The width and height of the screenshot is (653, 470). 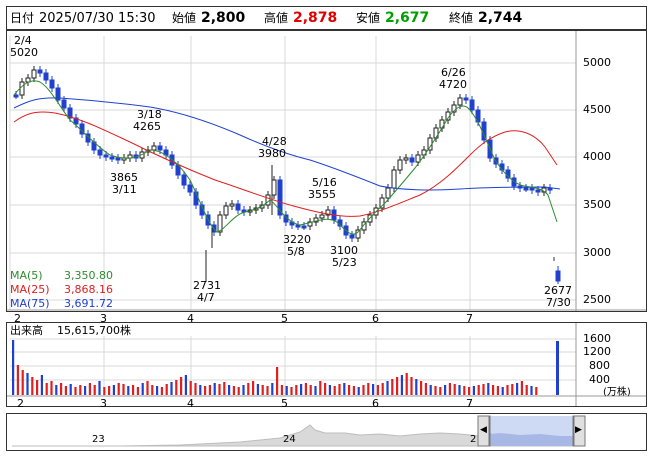 What do you see at coordinates (98, 439) in the screenshot?
I see `navigator-label: 23` at bounding box center [98, 439].